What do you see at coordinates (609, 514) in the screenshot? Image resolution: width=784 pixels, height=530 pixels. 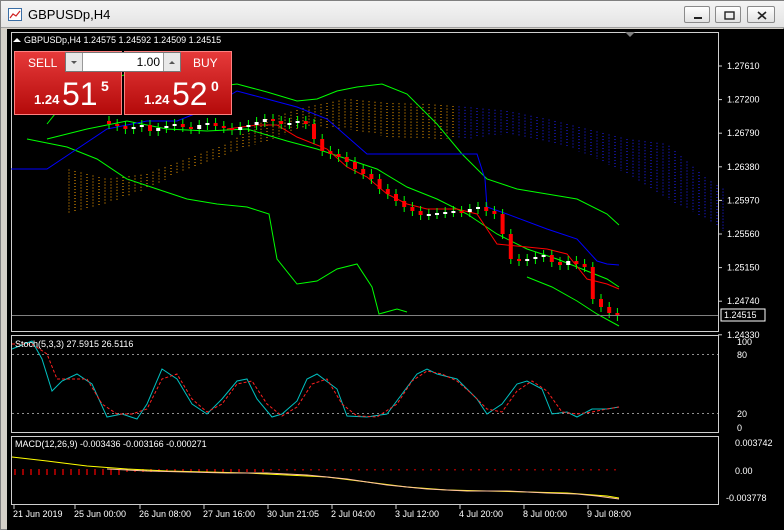 I see `time-tick-label: 9 Jul 08:00` at bounding box center [609, 514].